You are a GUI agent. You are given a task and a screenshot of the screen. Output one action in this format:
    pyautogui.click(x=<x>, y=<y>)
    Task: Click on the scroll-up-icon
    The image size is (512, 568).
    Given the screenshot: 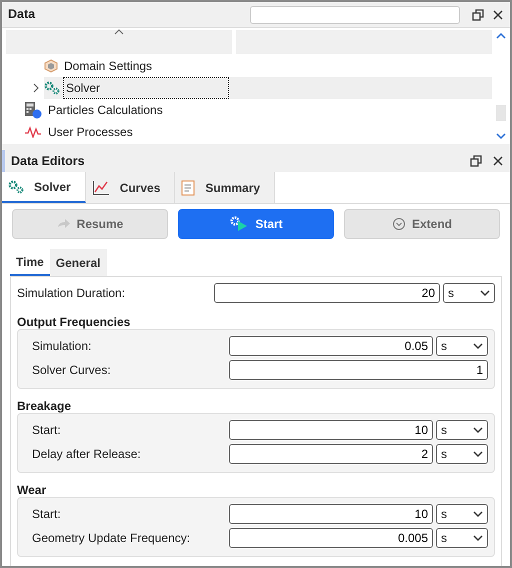 What is the action you would take?
    pyautogui.click(x=501, y=35)
    